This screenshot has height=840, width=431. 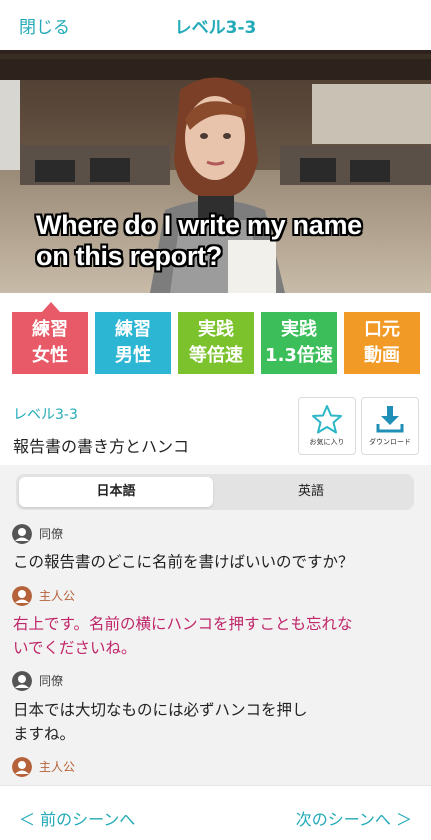 I want to click on language-tabs-area: 日本語 英語, so click(x=215, y=491).